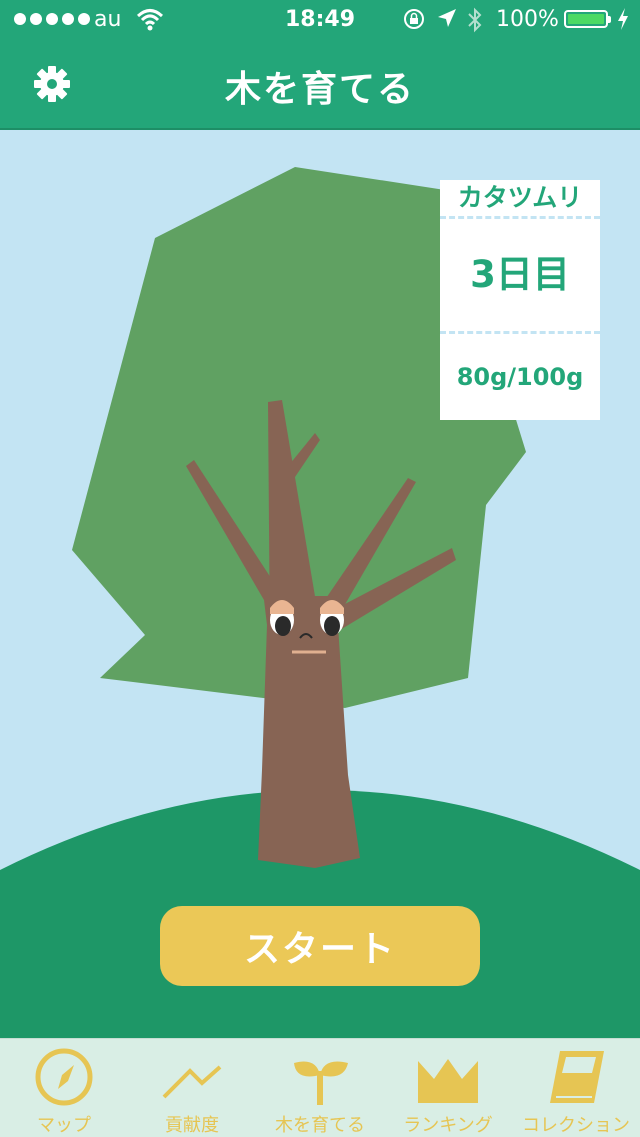  Describe the element at coordinates (64, 1076) in the screenshot. I see `compass-icon` at that location.